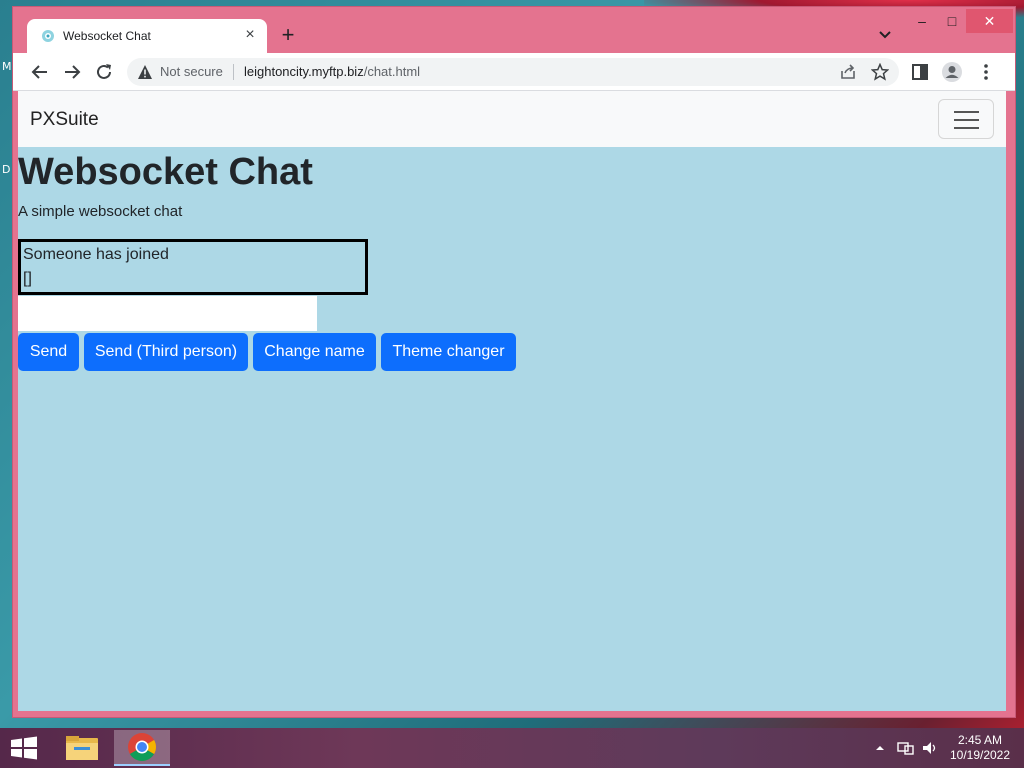 The image size is (1024, 768). What do you see at coordinates (288, 35) in the screenshot?
I see `new-tab-button: +` at bounding box center [288, 35].